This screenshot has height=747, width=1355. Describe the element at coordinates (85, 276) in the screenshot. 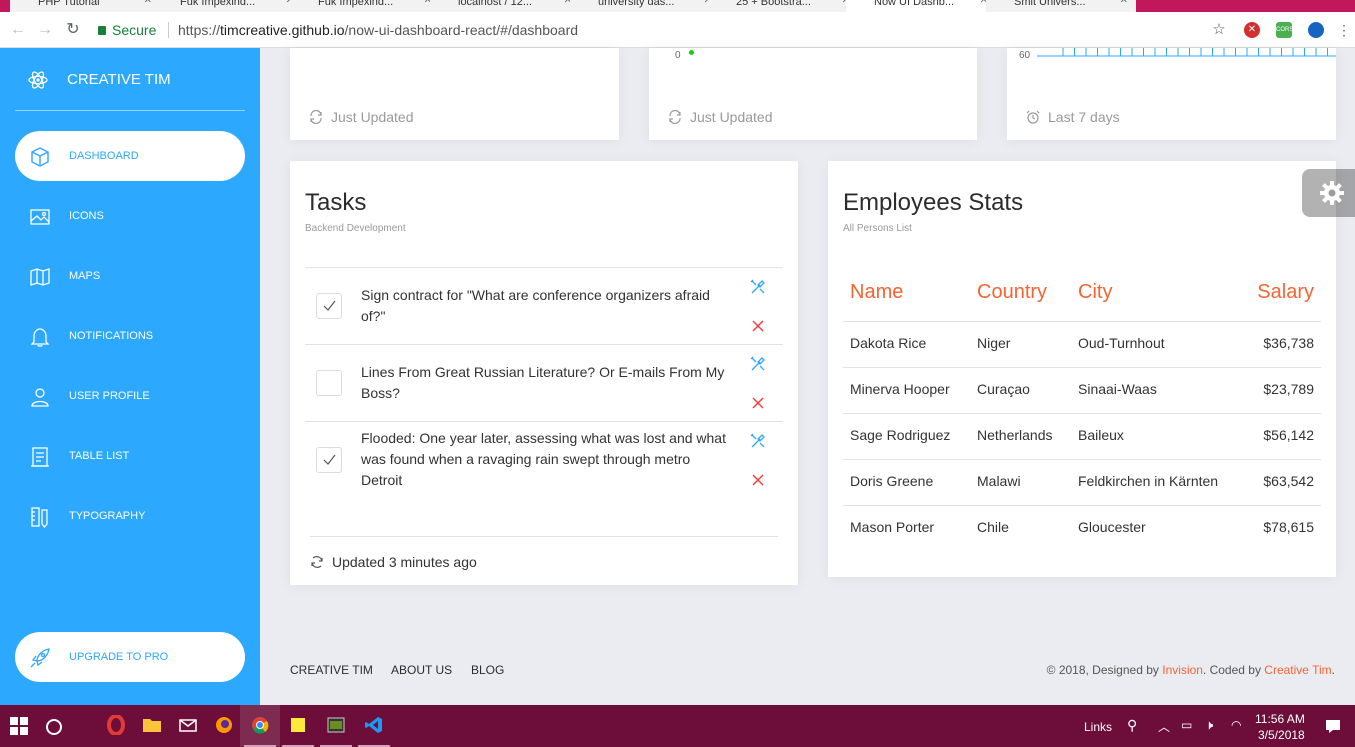

I see `sidebar-item-label: MAPS` at that location.